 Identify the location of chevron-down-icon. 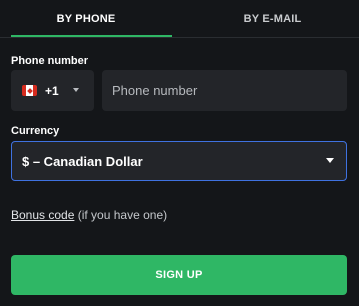
(76, 90).